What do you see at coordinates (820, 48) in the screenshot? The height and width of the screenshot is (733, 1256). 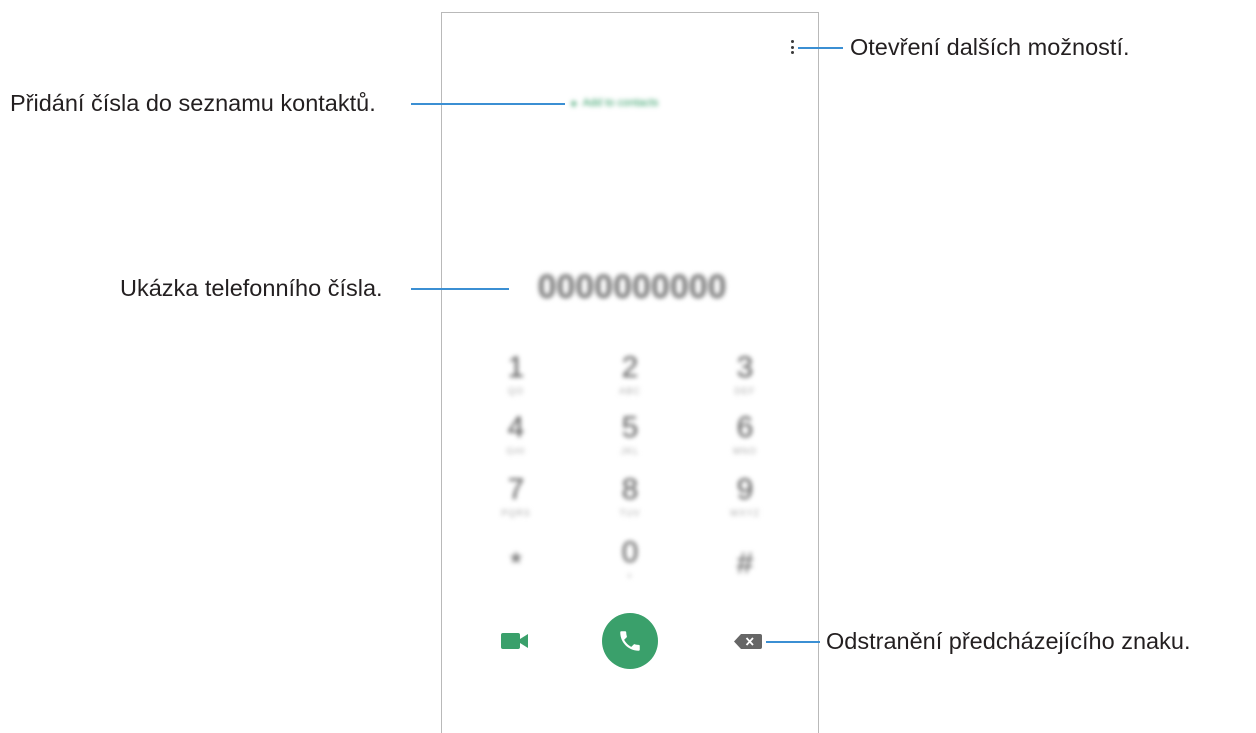 I see `callout-line-more-options` at bounding box center [820, 48].